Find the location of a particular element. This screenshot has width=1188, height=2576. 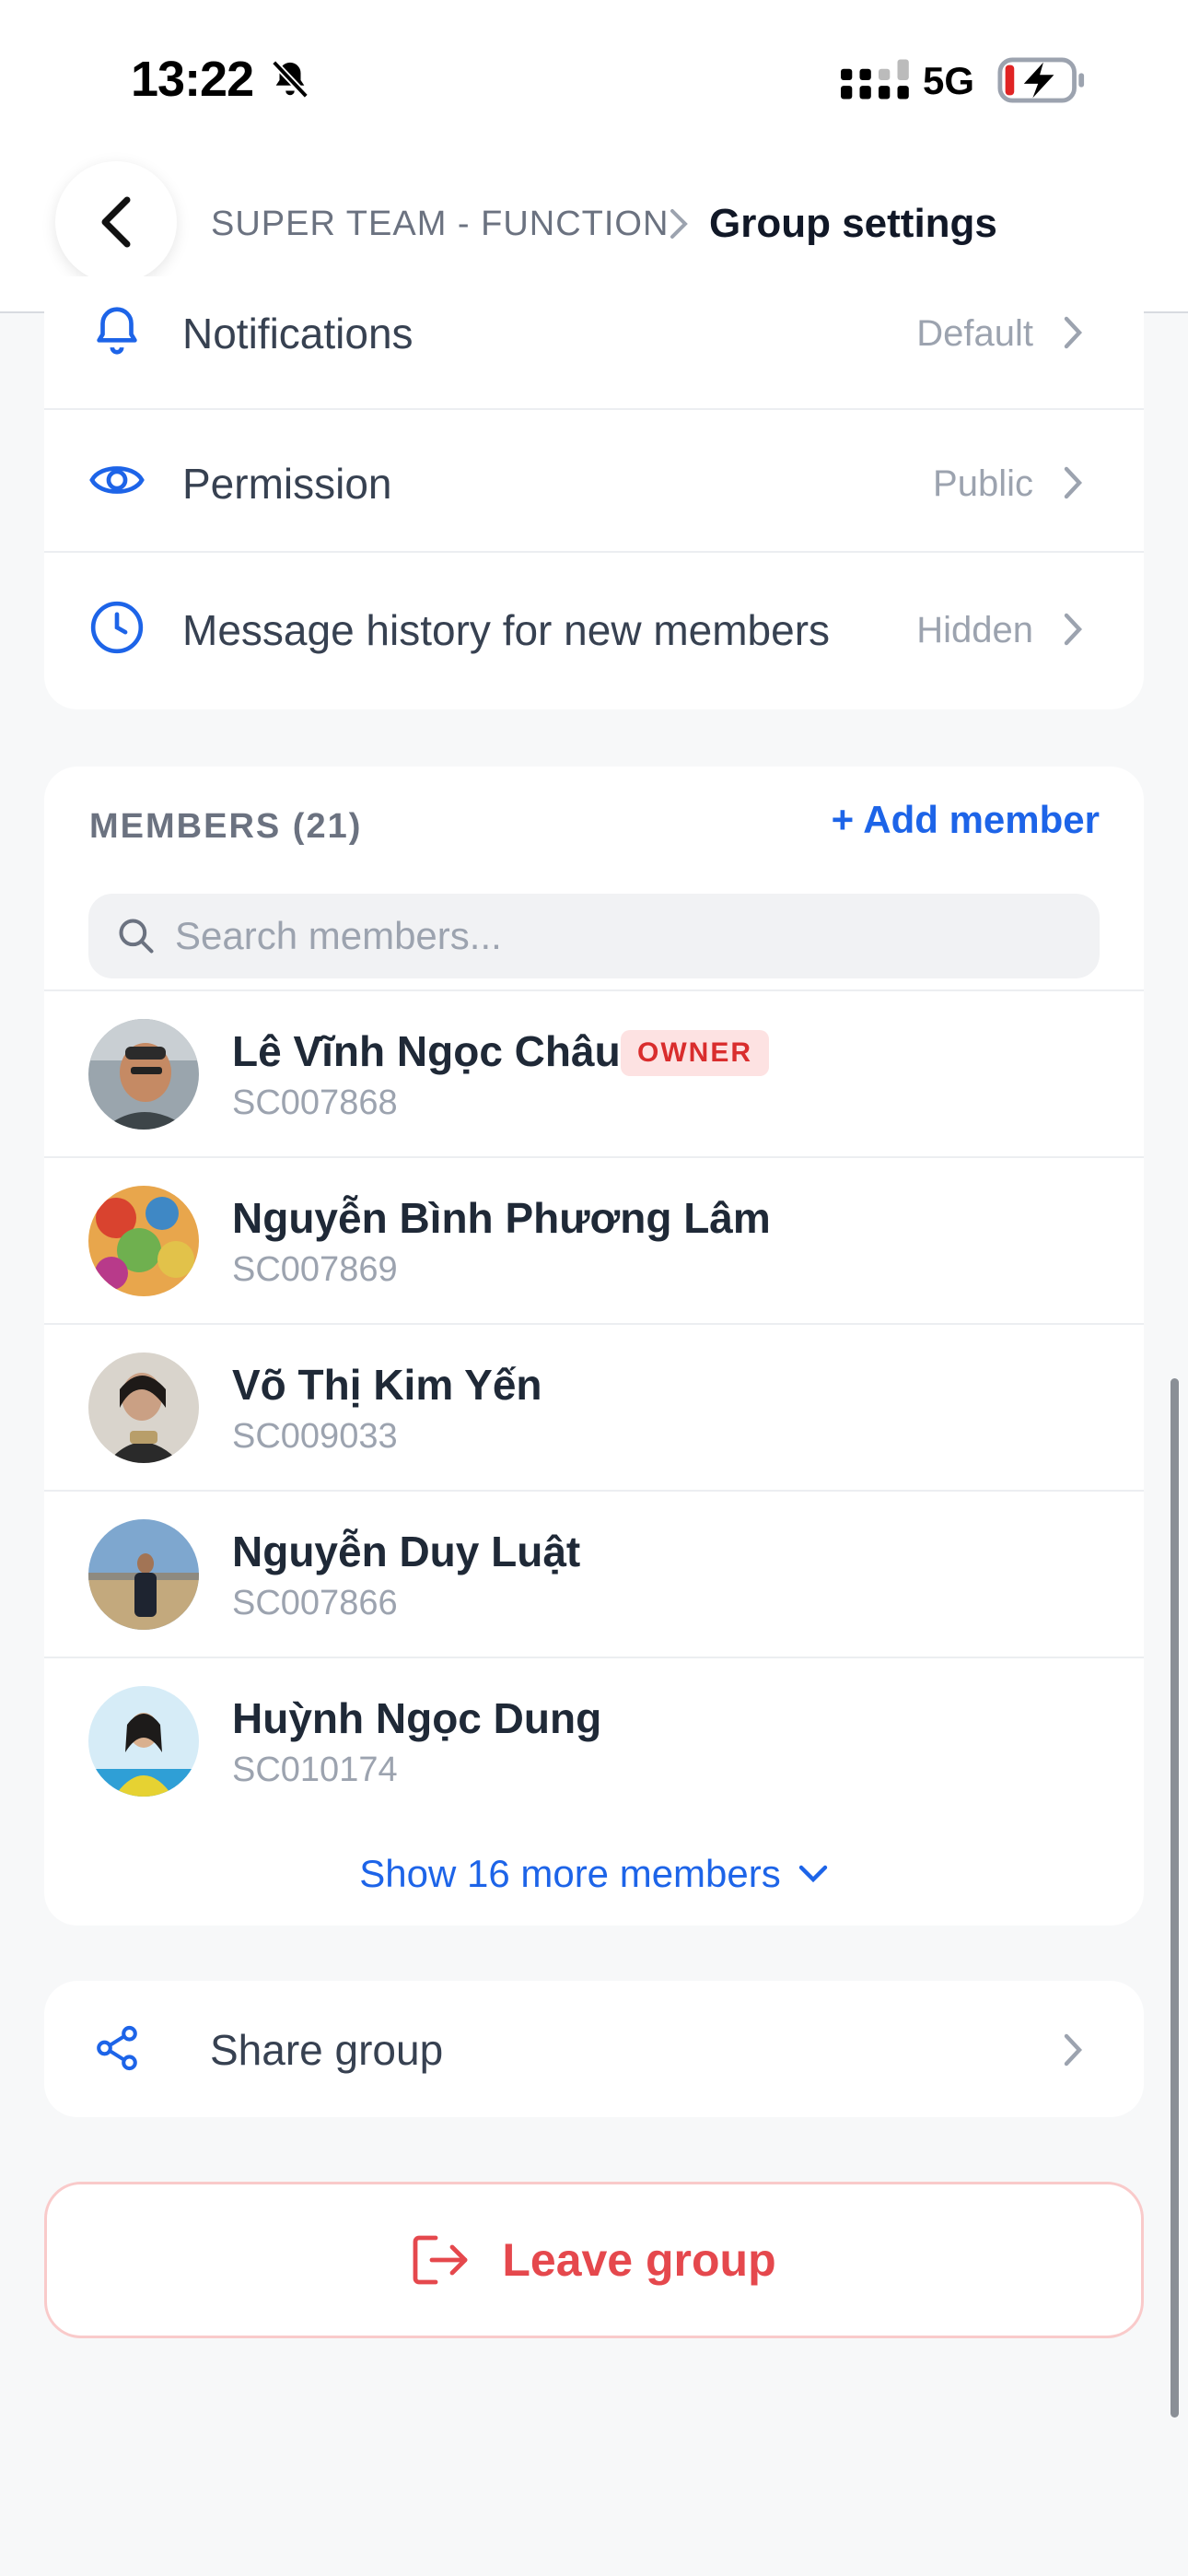

member-code: SC007868 is located at coordinates (315, 1102).